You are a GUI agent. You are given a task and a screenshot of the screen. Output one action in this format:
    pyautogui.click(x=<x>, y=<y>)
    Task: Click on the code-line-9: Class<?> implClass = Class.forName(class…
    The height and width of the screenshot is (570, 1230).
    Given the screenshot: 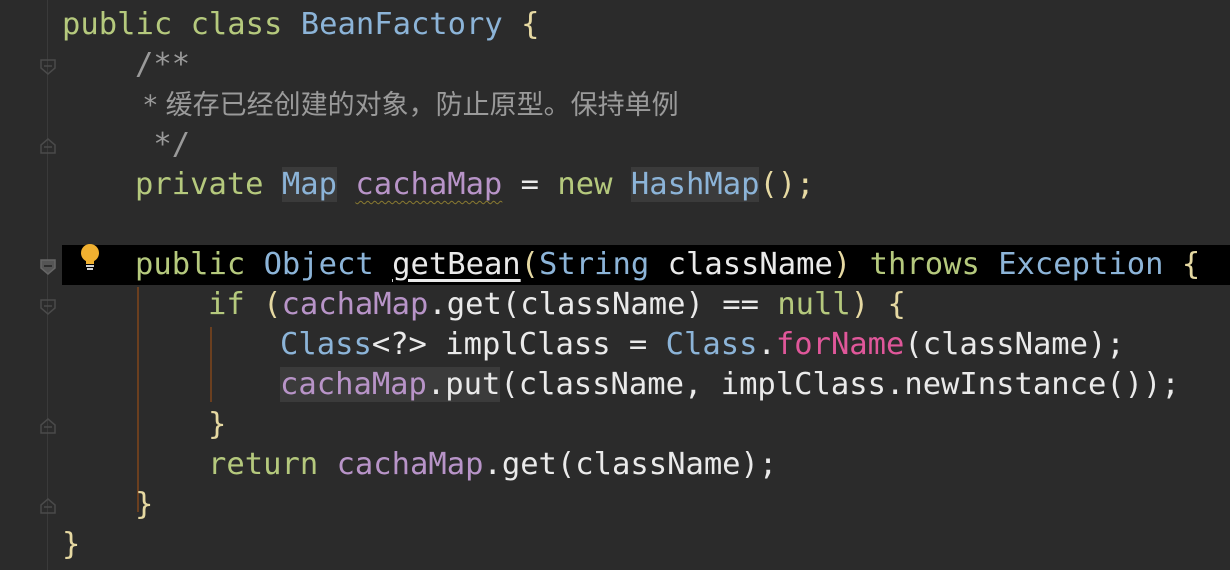 What is the action you would take?
    pyautogui.click(x=702, y=345)
    